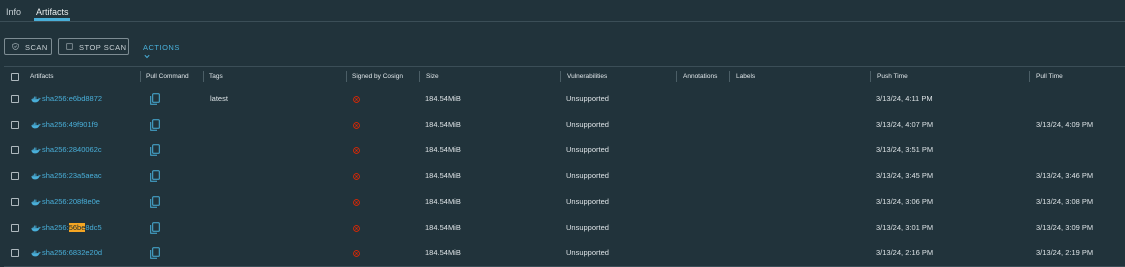 Image resolution: width=1125 pixels, height=267 pixels. What do you see at coordinates (905, 227) in the screenshot?
I see `push-time-value: 3/13/24, 3:01 PM` at bounding box center [905, 227].